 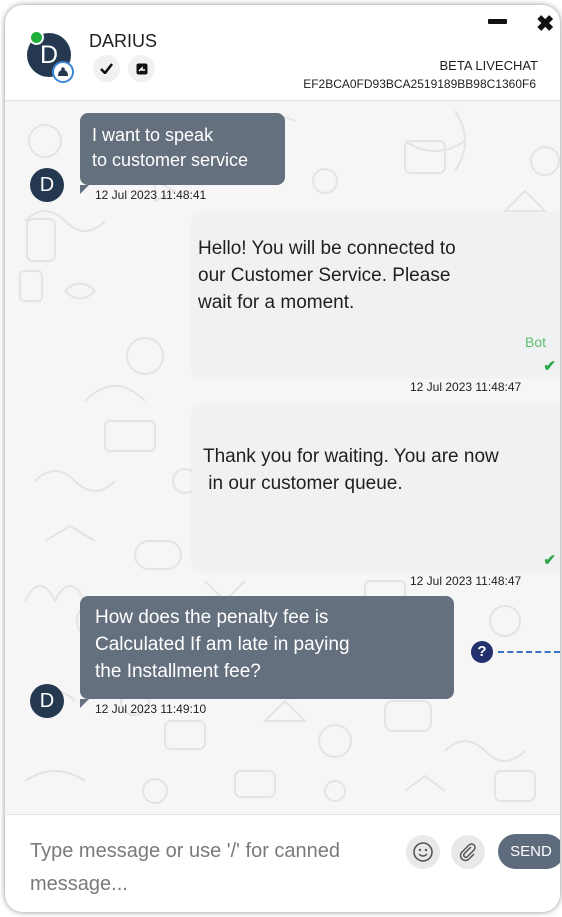 I want to click on message-line: Calculated If am late in paying, so click(x=222, y=644).